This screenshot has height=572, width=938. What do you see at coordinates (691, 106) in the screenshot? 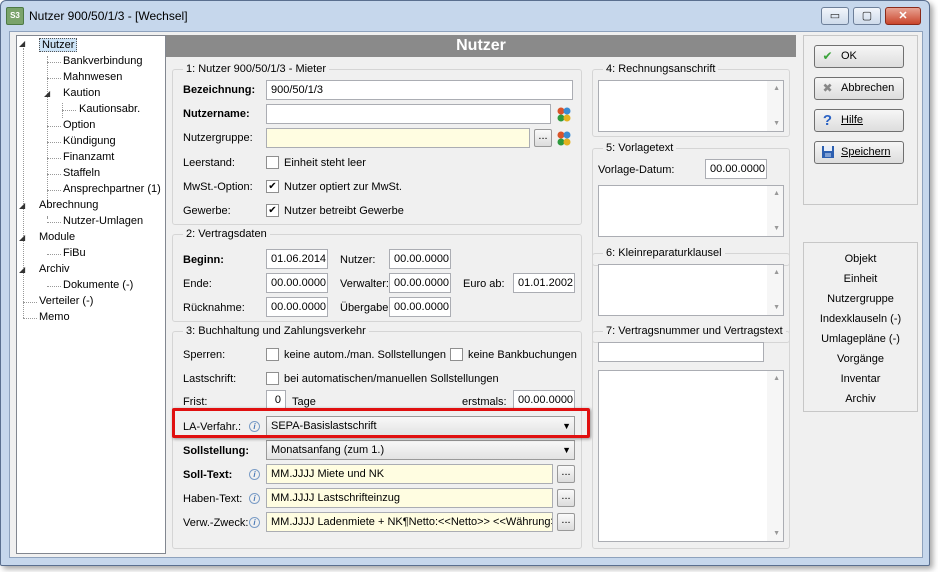
I see `rechnungsanschrift-textarea: ▲ ▼` at bounding box center [691, 106].